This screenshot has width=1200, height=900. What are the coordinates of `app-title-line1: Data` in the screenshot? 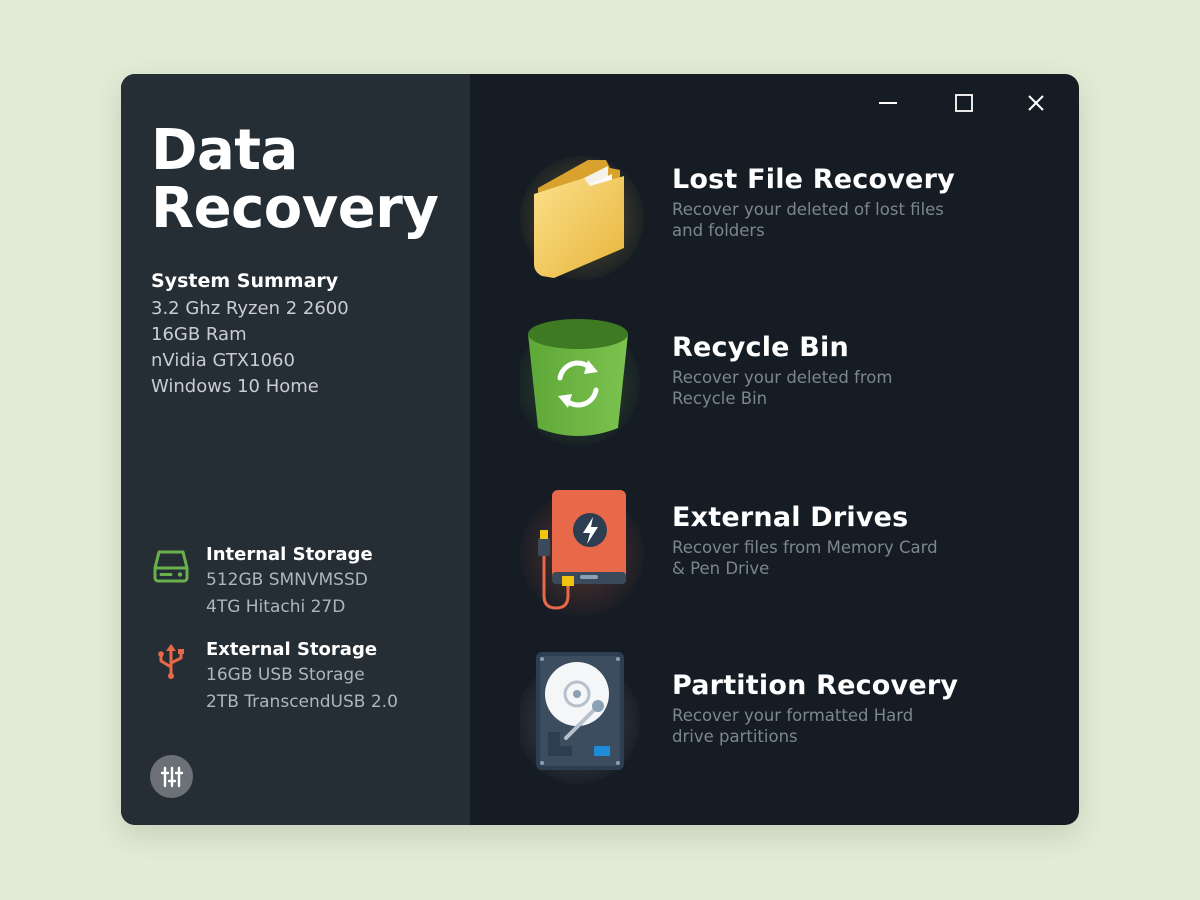 It's located at (224, 150).